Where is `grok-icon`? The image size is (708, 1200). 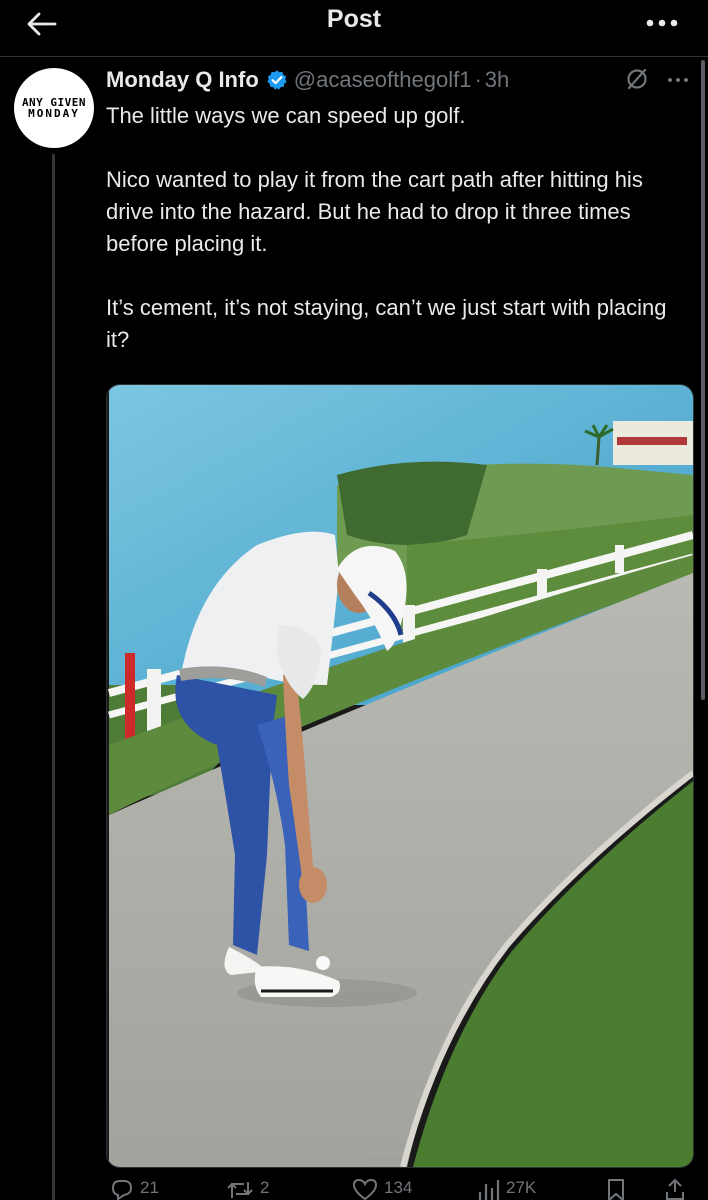 grok-icon is located at coordinates (637, 79).